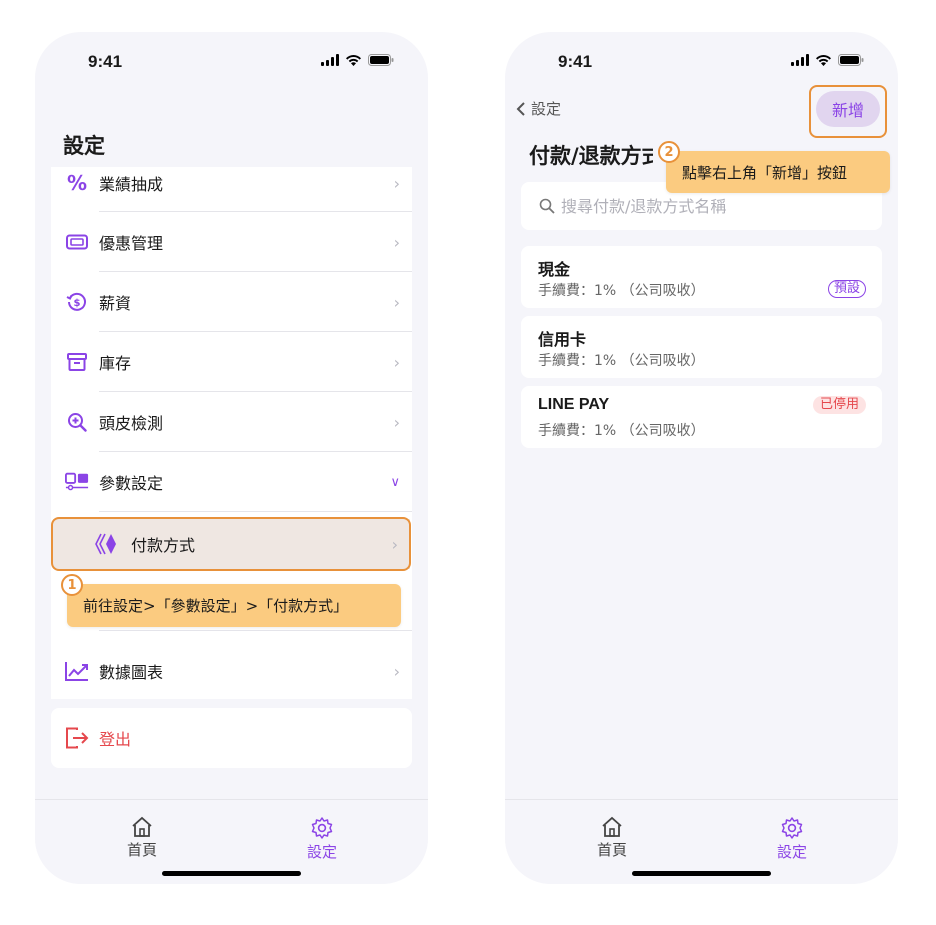 The image size is (936, 925). I want to click on salary-icon: $, so click(77, 302).